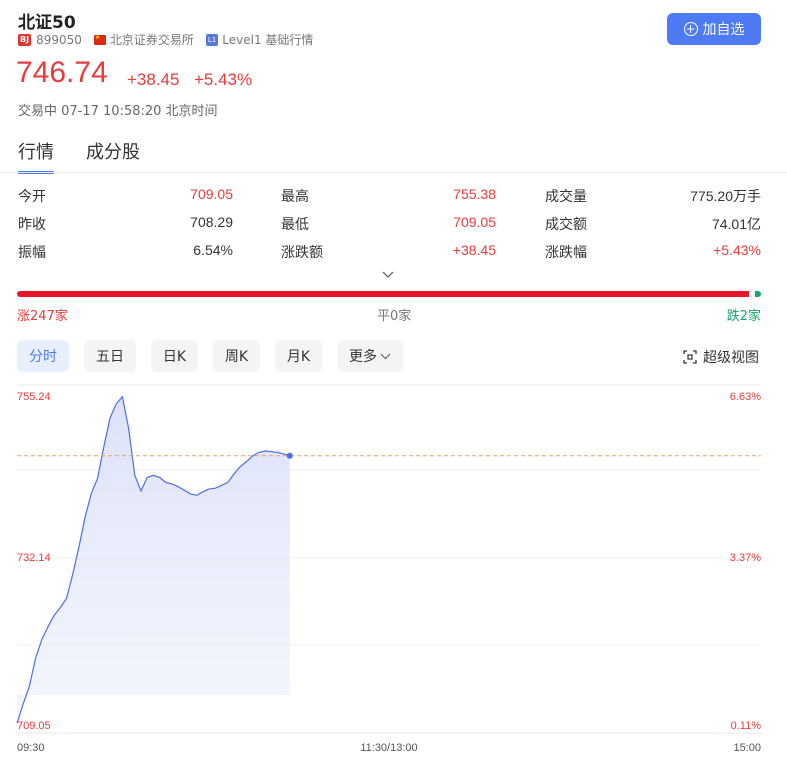 This screenshot has width=787, height=760. I want to click on price-change-pct: +5.43%, so click(223, 79).